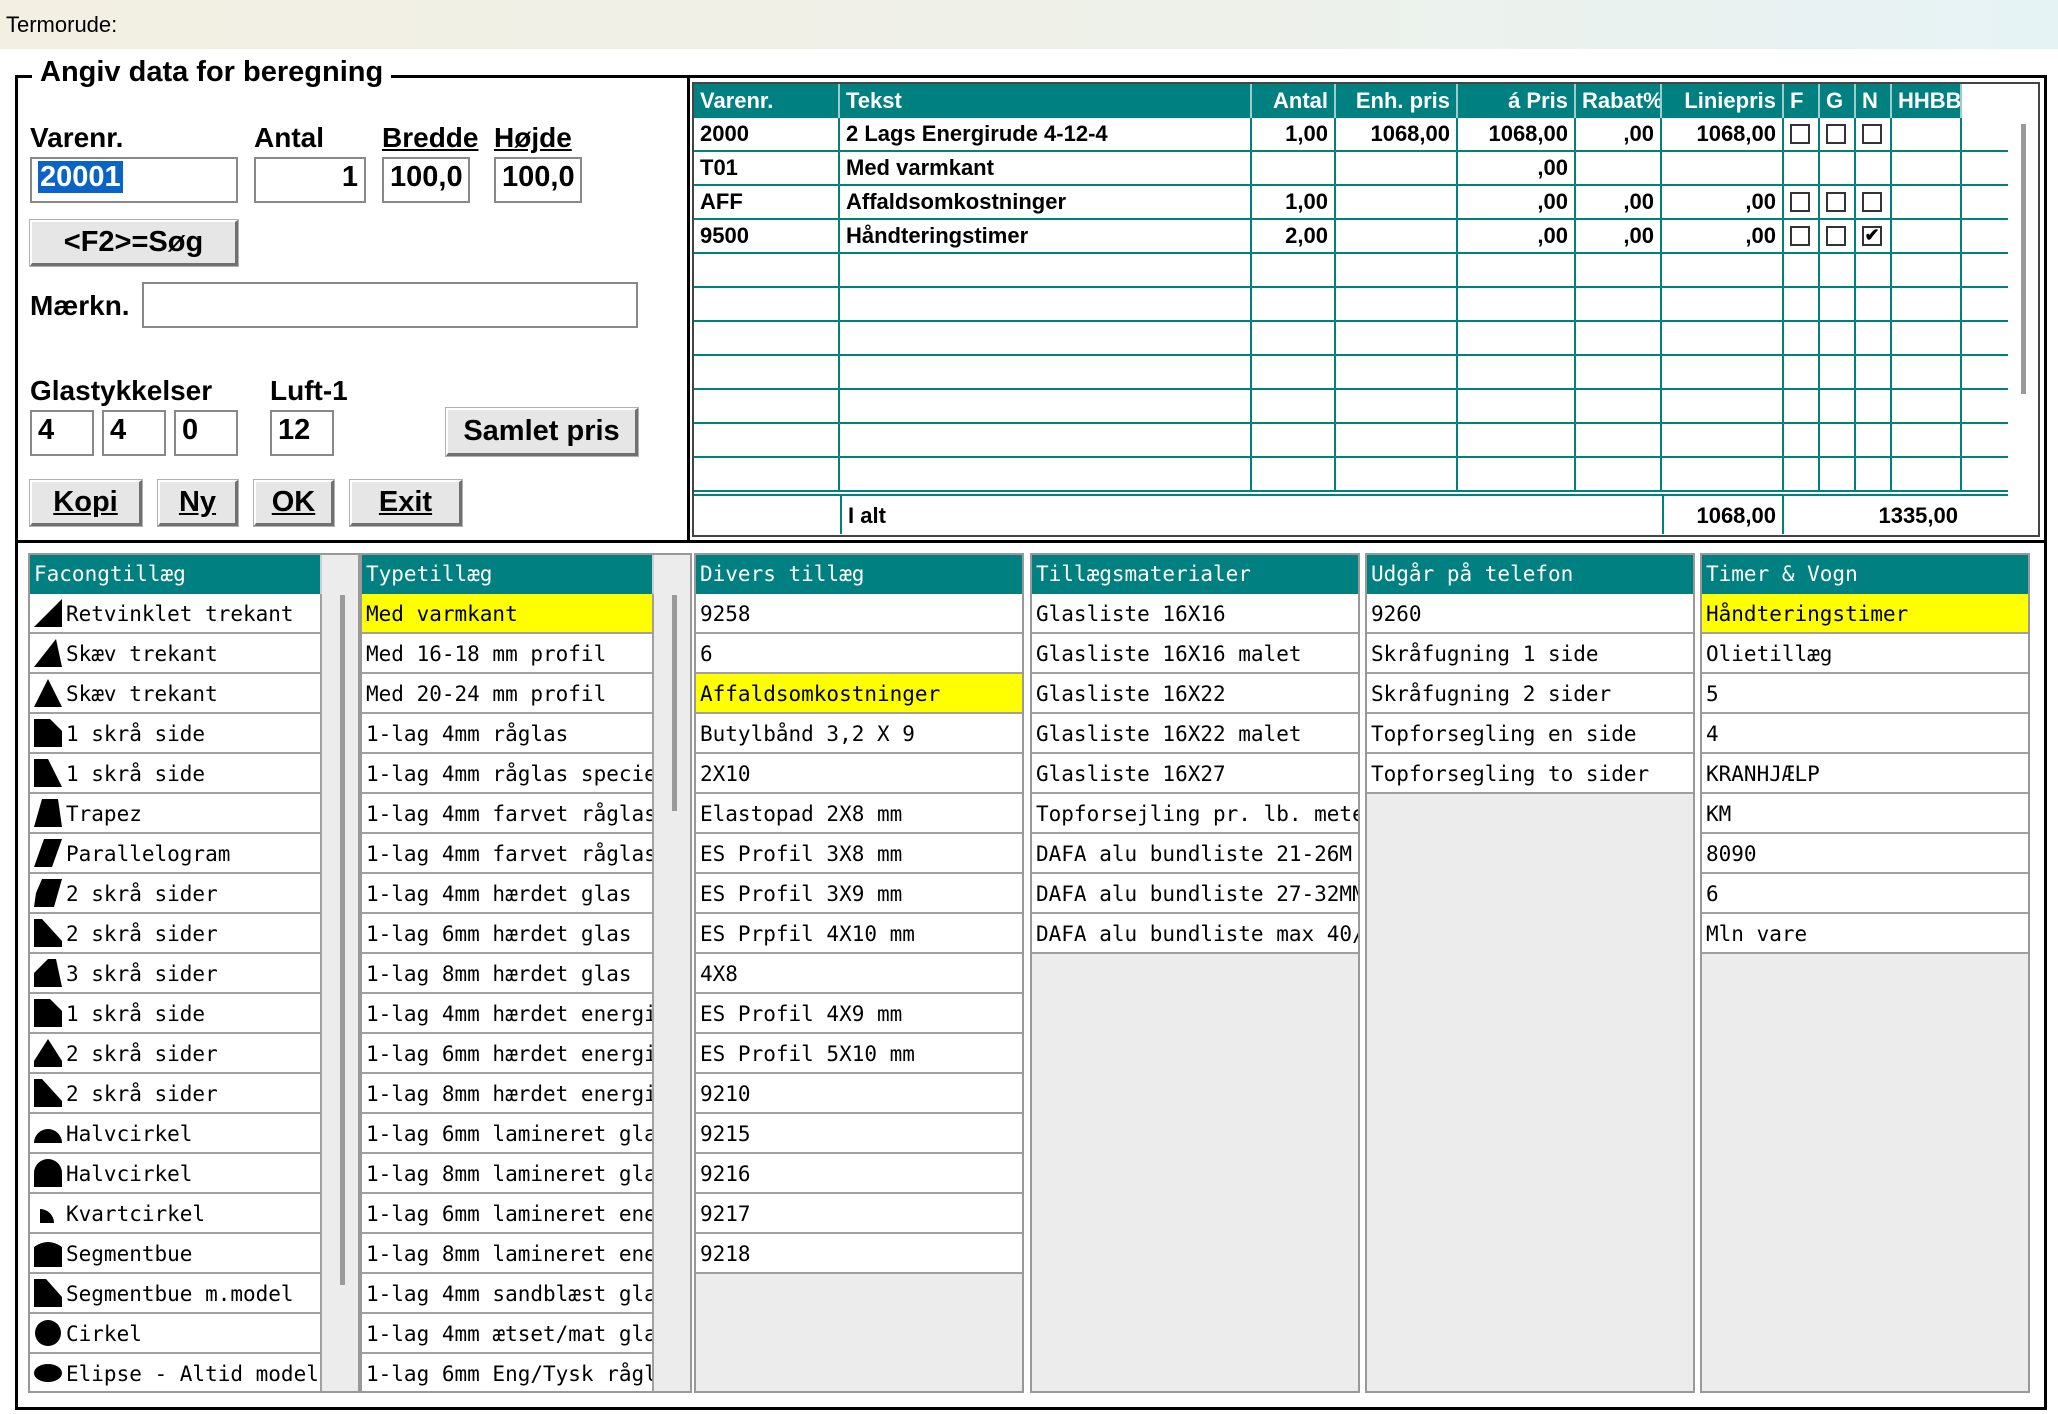 This screenshot has width=2058, height=1414. Describe the element at coordinates (198, 503) in the screenshot. I see `ny-button: Ny` at that location.